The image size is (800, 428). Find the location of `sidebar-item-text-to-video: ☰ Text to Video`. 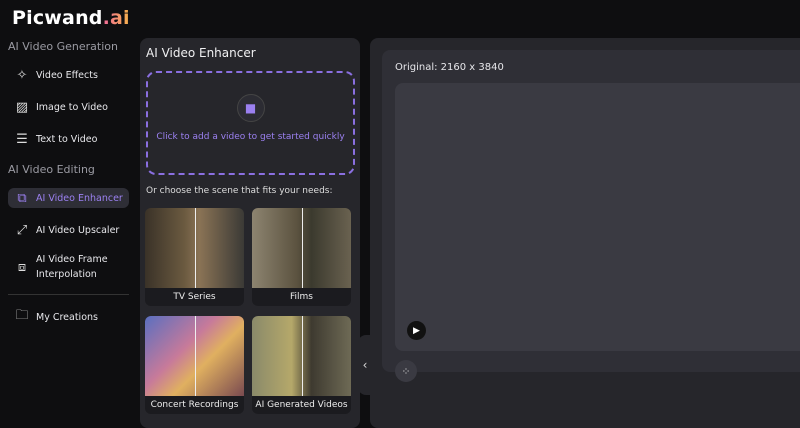

sidebar-item-text-to-video: ☰ Text to Video is located at coordinates (68, 139).